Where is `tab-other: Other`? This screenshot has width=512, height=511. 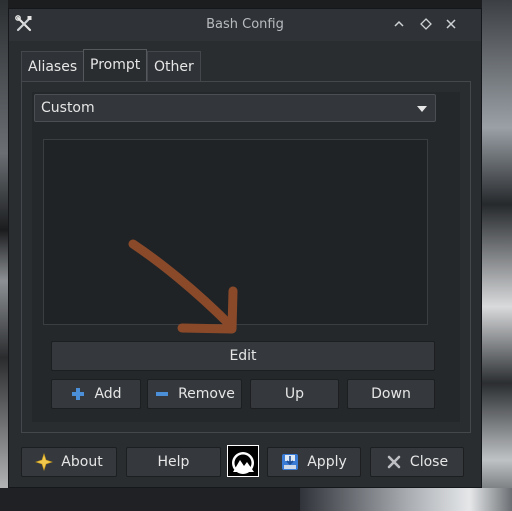 tab-other: Other is located at coordinates (174, 66).